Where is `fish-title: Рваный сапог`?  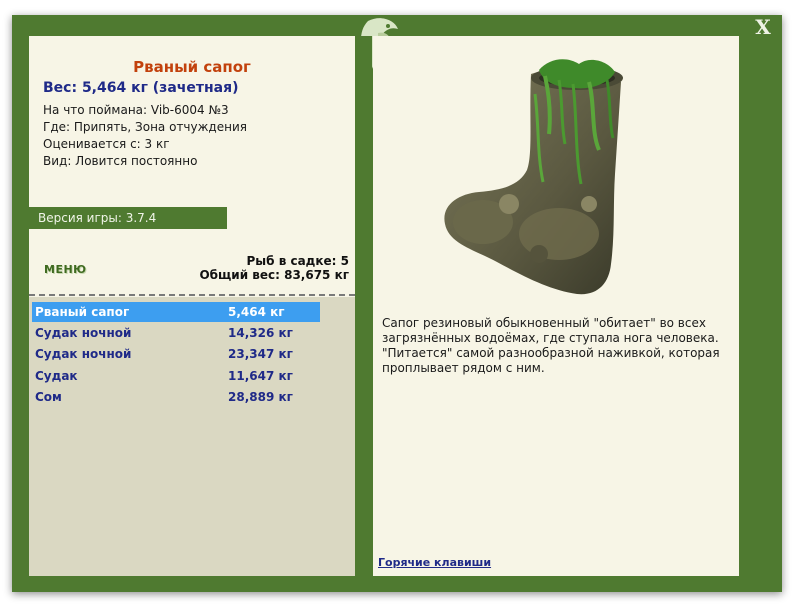 fish-title: Рваный сапог is located at coordinates (192, 67).